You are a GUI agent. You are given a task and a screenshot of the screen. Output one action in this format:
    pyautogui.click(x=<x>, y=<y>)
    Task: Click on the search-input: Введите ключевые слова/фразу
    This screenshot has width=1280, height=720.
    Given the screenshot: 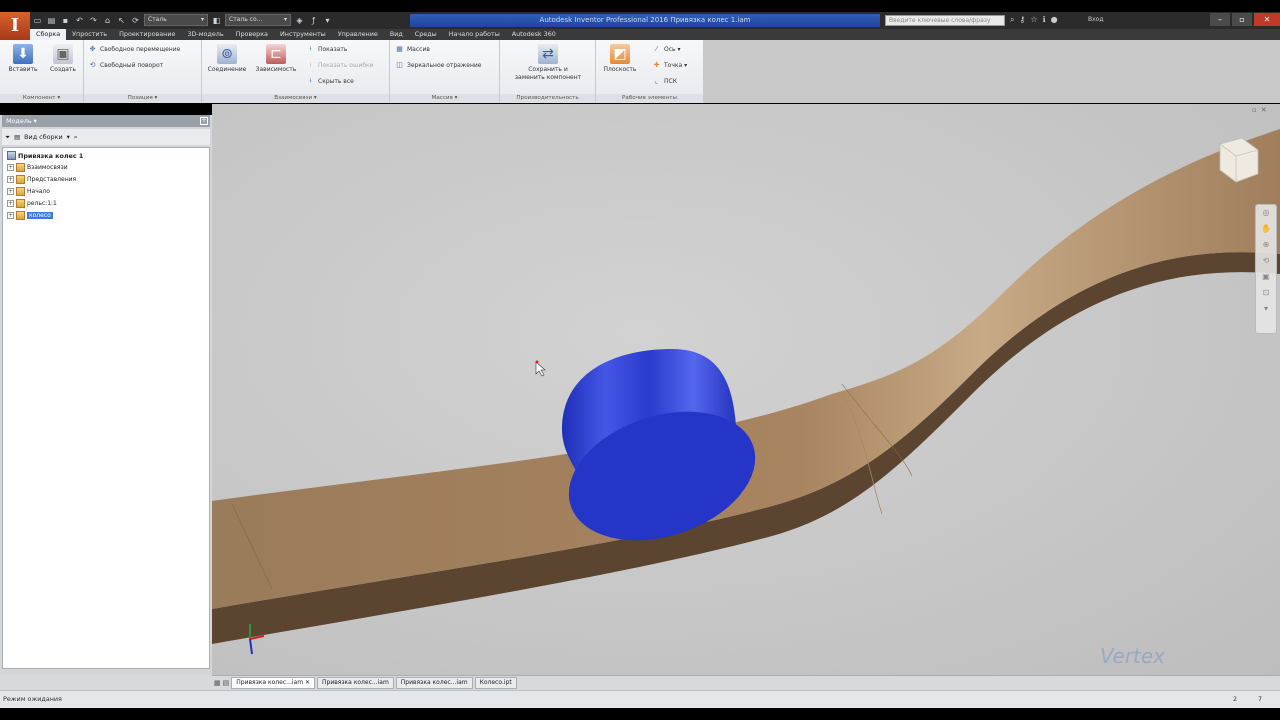 What is the action you would take?
    pyautogui.click(x=945, y=20)
    